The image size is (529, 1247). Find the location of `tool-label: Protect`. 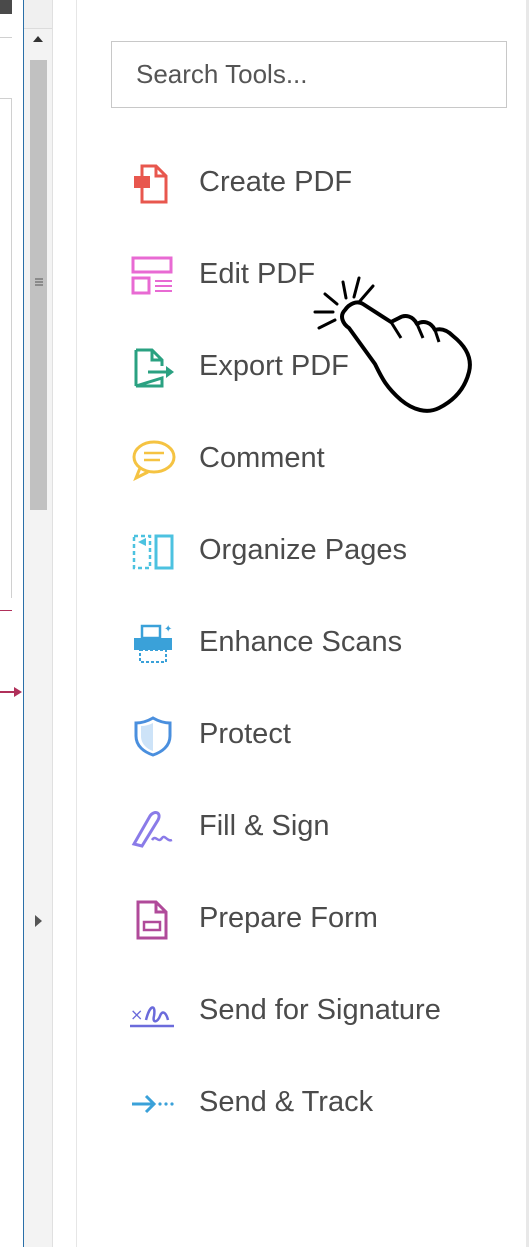

tool-label: Protect is located at coordinates (245, 734).